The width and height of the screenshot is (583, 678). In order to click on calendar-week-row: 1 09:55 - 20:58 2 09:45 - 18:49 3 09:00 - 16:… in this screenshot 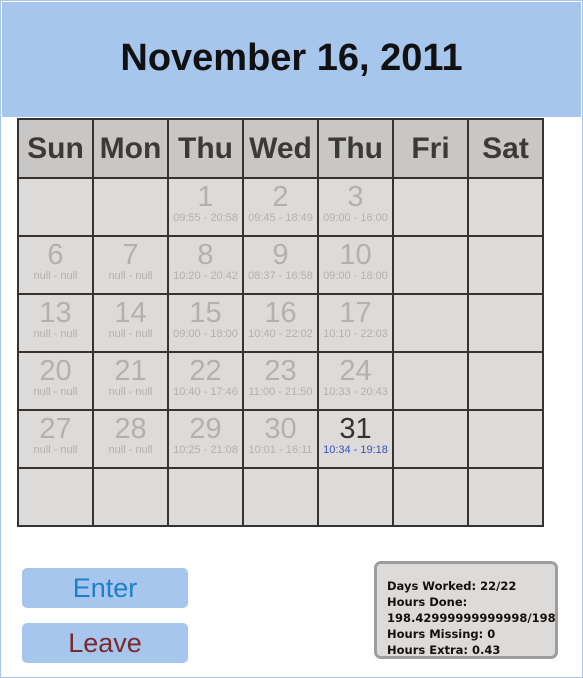, I will do `click(280, 207)`.